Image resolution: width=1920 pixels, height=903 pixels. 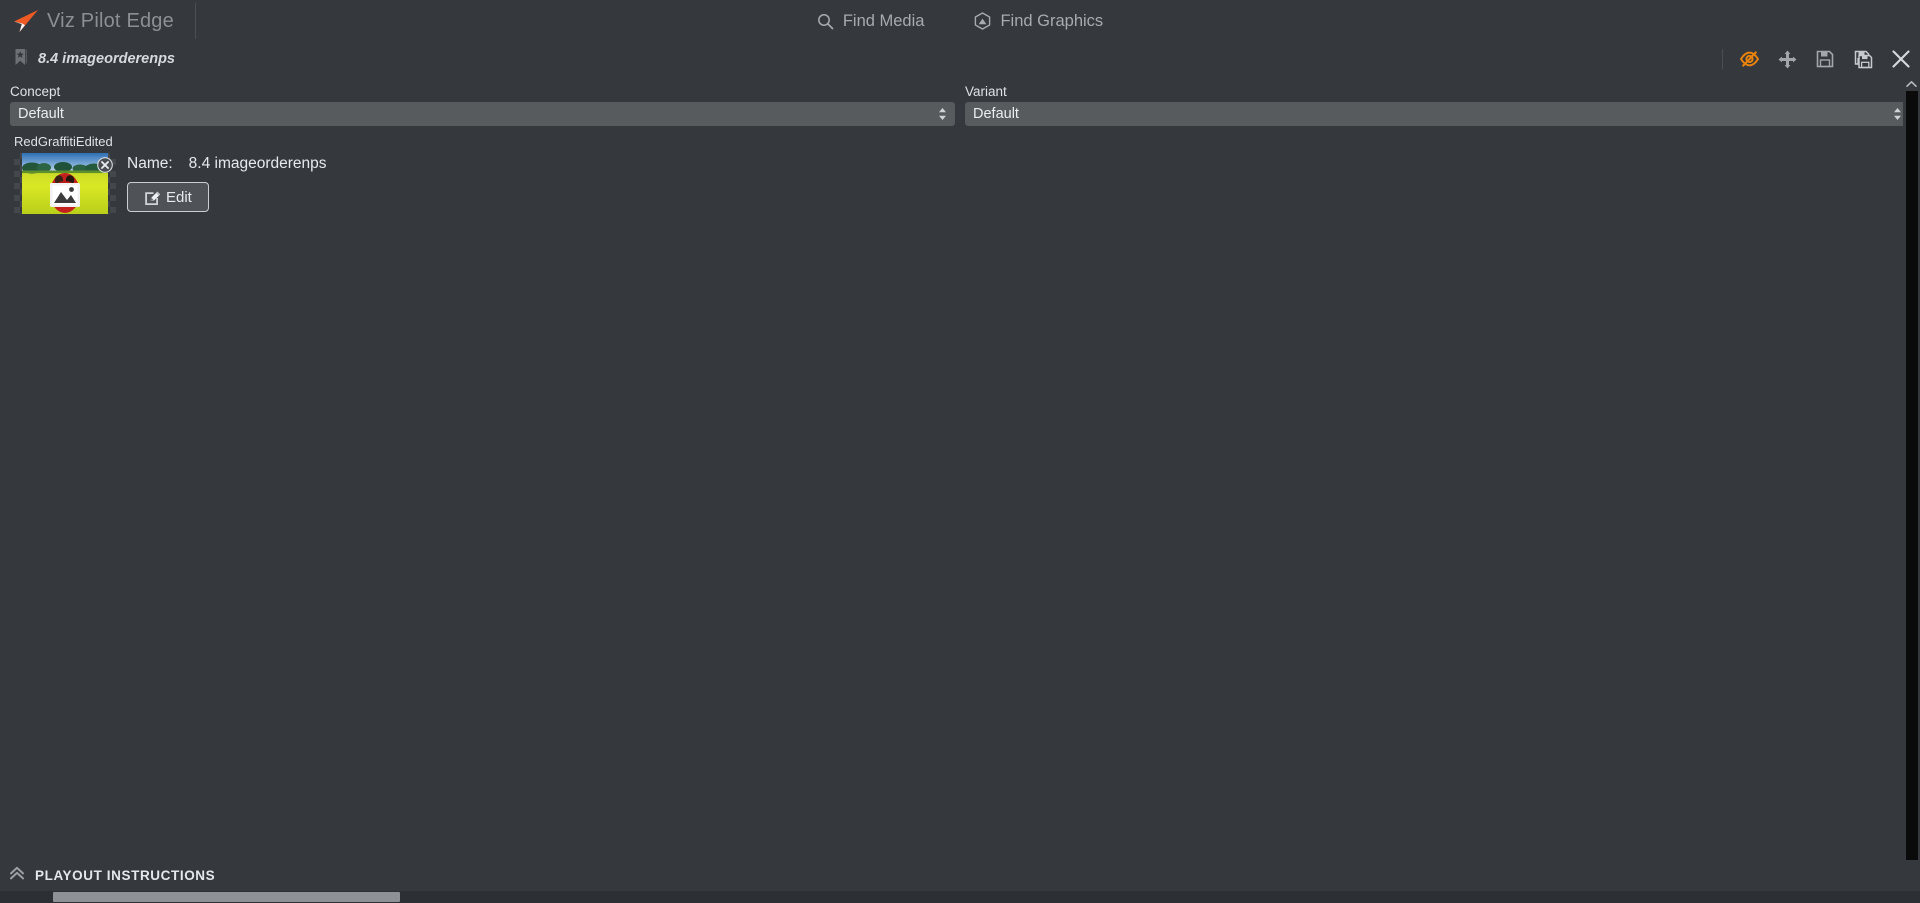 I want to click on edit-pencil-icon, so click(x=152, y=197).